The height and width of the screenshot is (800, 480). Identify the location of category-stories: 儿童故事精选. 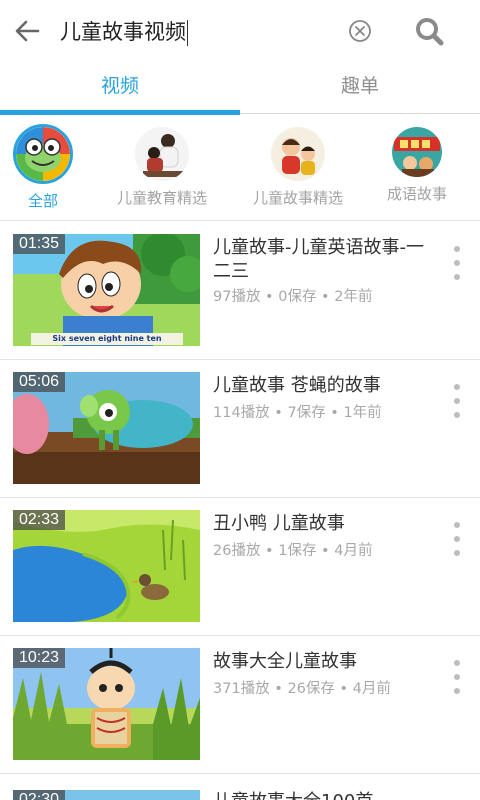
(298, 167).